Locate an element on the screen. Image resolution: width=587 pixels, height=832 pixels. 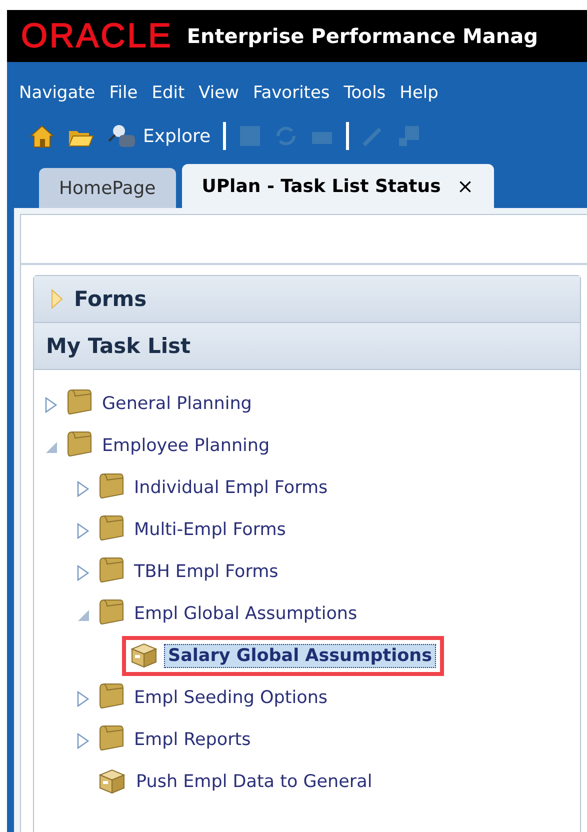
tree-item: Push Empl Data to General is located at coordinates (254, 782).